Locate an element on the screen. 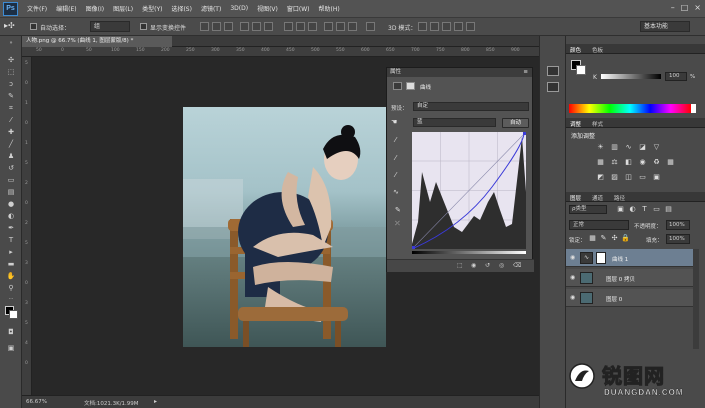 The image size is (705, 408). threshold-icon: ◫ is located at coordinates (628, 177).